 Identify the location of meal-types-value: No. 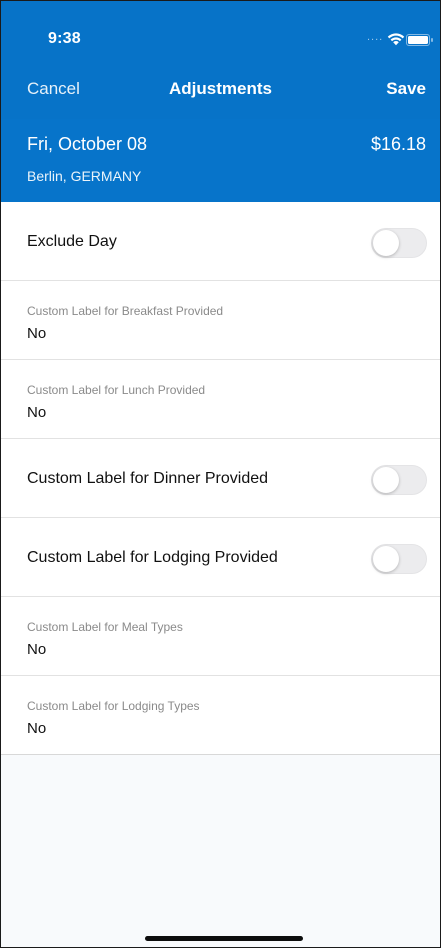
(37, 649).